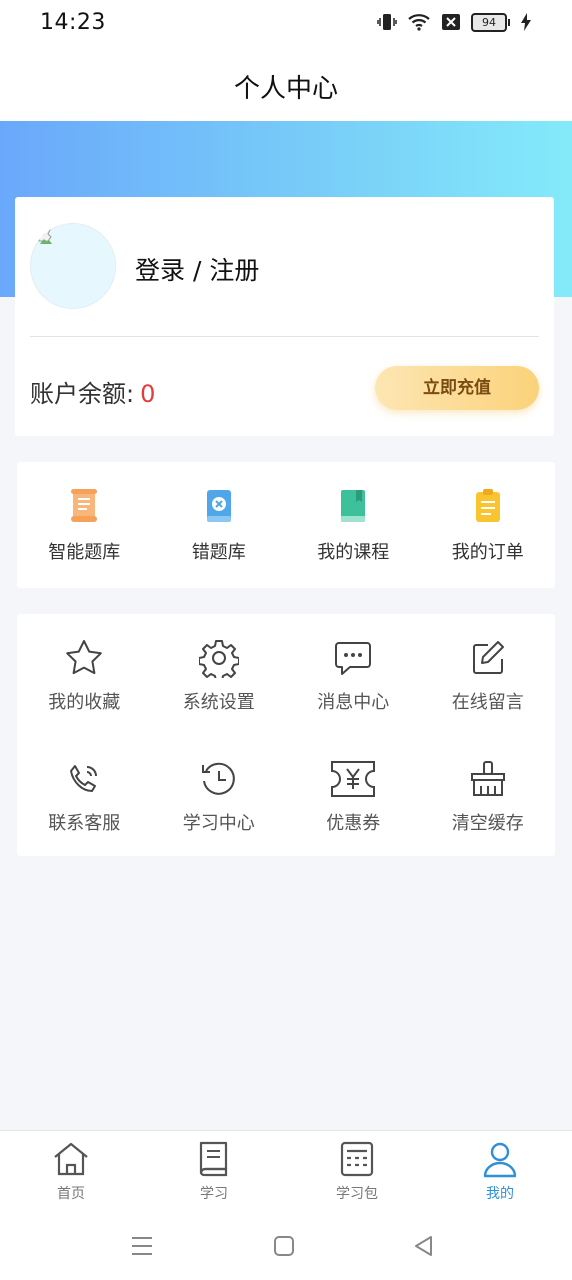 The width and height of the screenshot is (572, 1280). I want to click on feature-my-orders: 我的订单, so click(488, 525).